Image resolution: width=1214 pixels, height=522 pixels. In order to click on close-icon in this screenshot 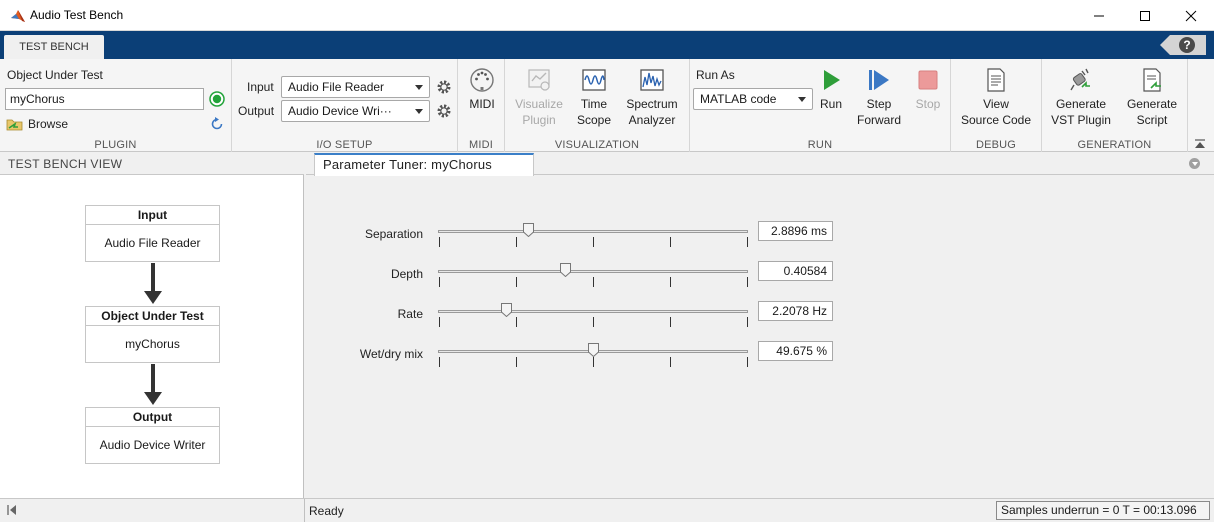, I will do `click(1191, 15)`.